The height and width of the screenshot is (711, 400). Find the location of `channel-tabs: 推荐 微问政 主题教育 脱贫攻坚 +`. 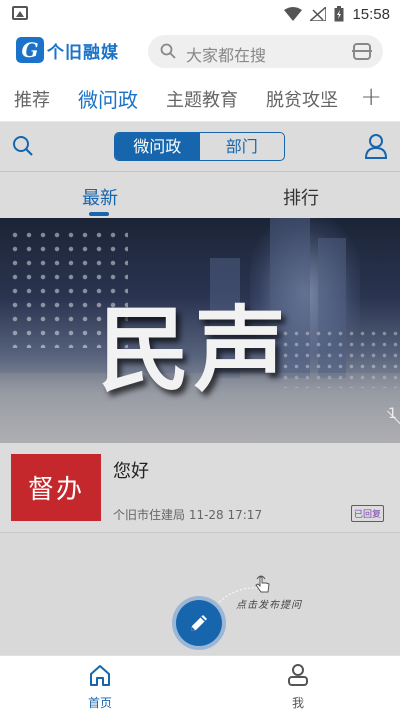

channel-tabs: 推荐 微问政 主题教育 脱贫攻坚 + is located at coordinates (200, 99).